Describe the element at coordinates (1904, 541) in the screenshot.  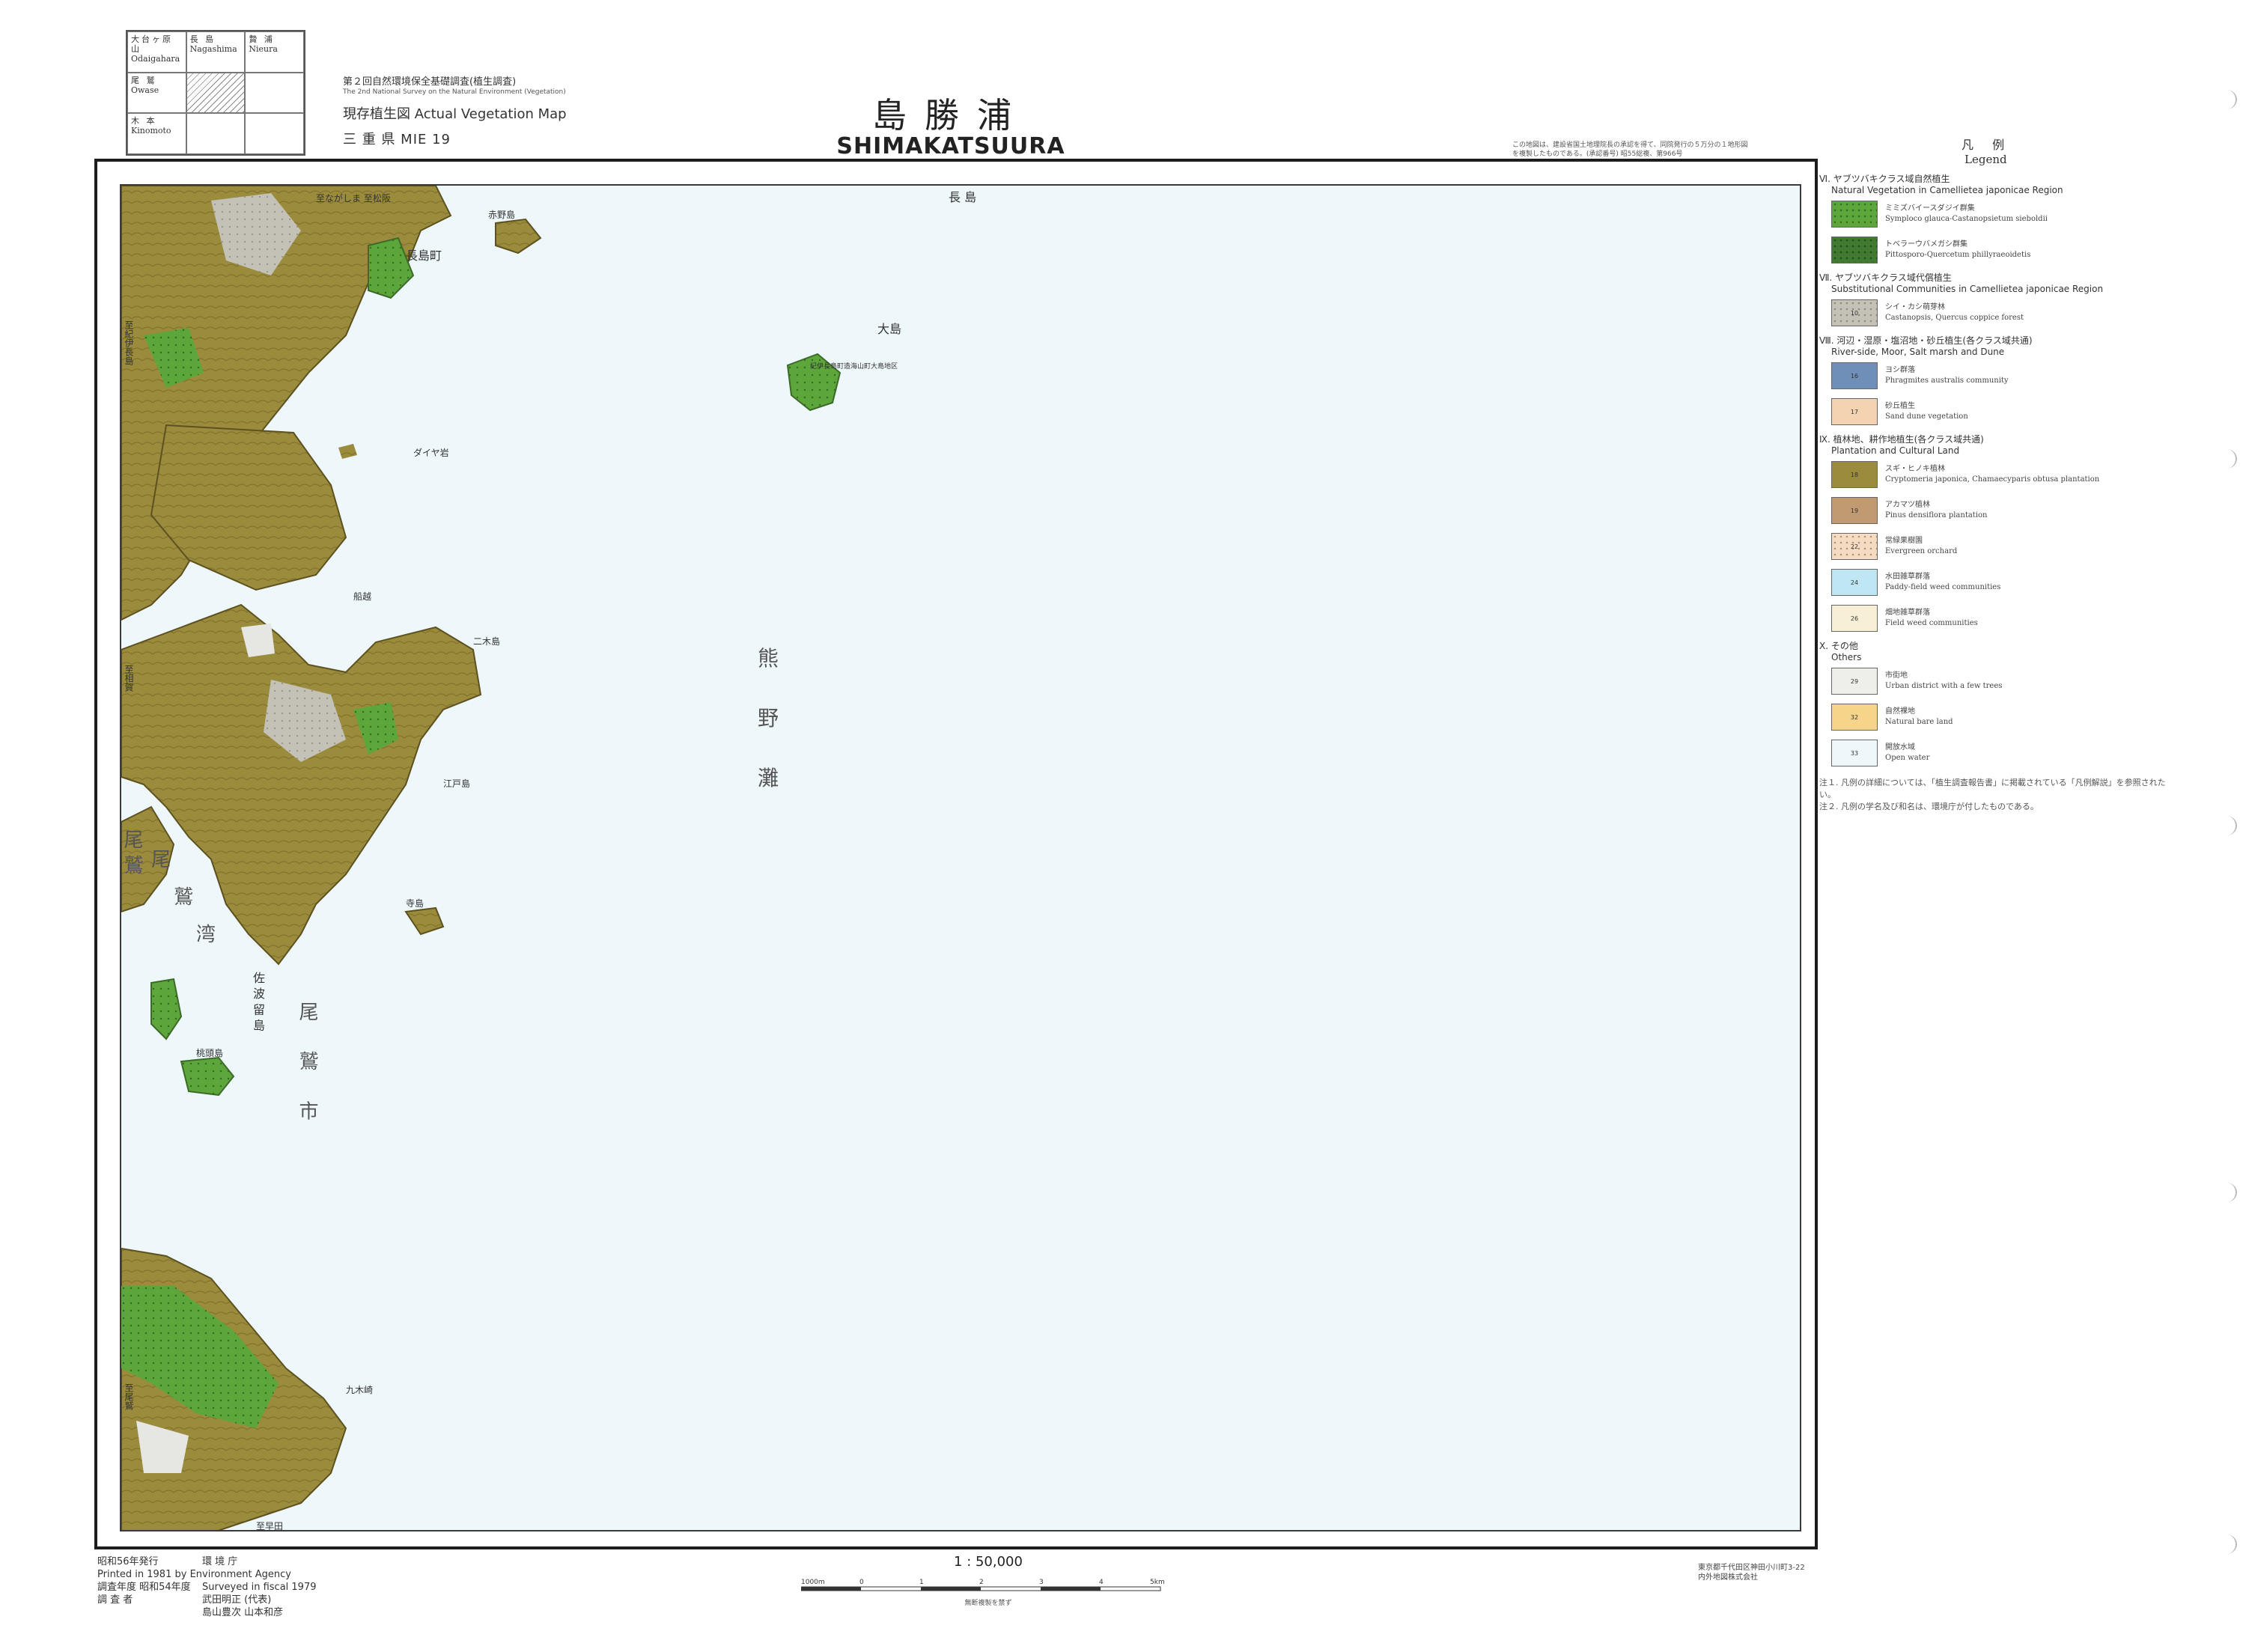
I see `legend-item-jp: 常緑果樹園` at that location.